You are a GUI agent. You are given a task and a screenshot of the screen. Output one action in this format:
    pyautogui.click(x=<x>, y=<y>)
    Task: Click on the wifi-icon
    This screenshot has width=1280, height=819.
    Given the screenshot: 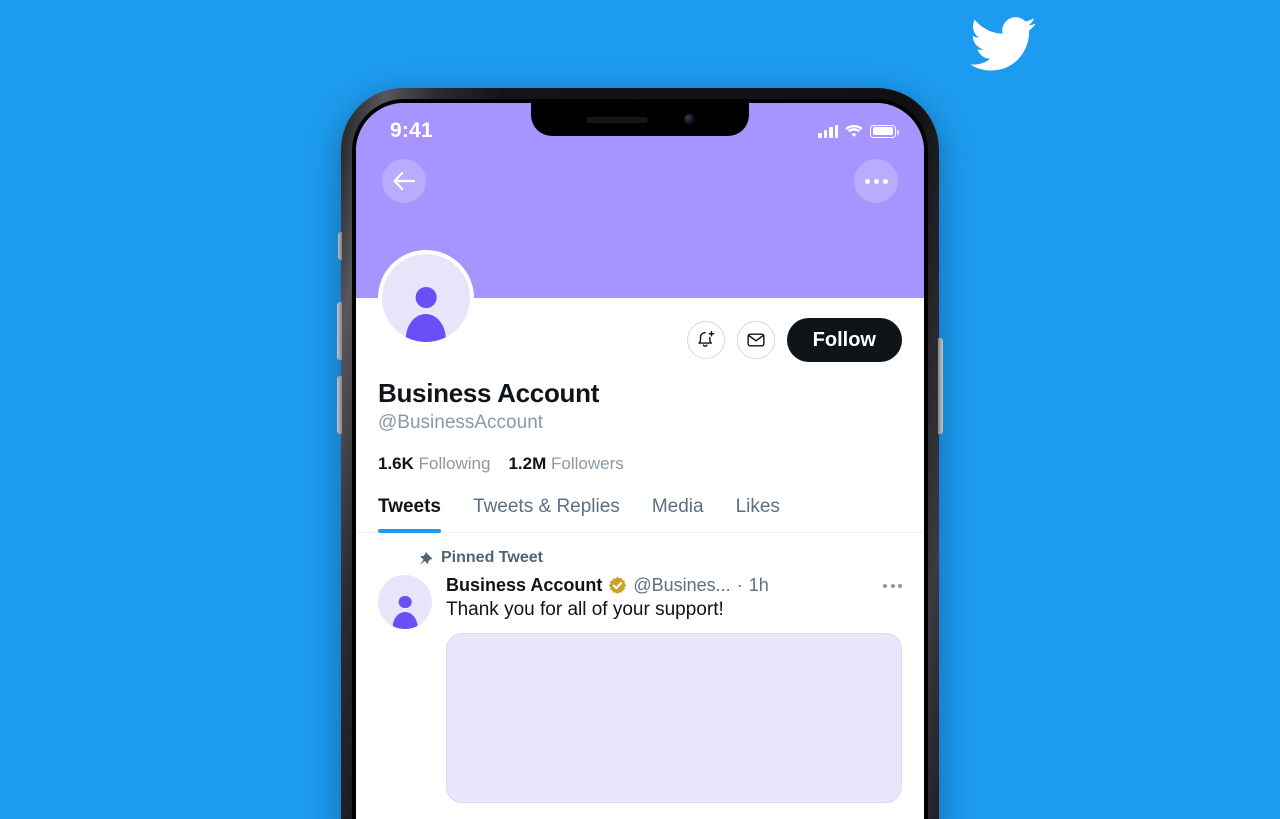 What is the action you would take?
    pyautogui.click(x=854, y=131)
    